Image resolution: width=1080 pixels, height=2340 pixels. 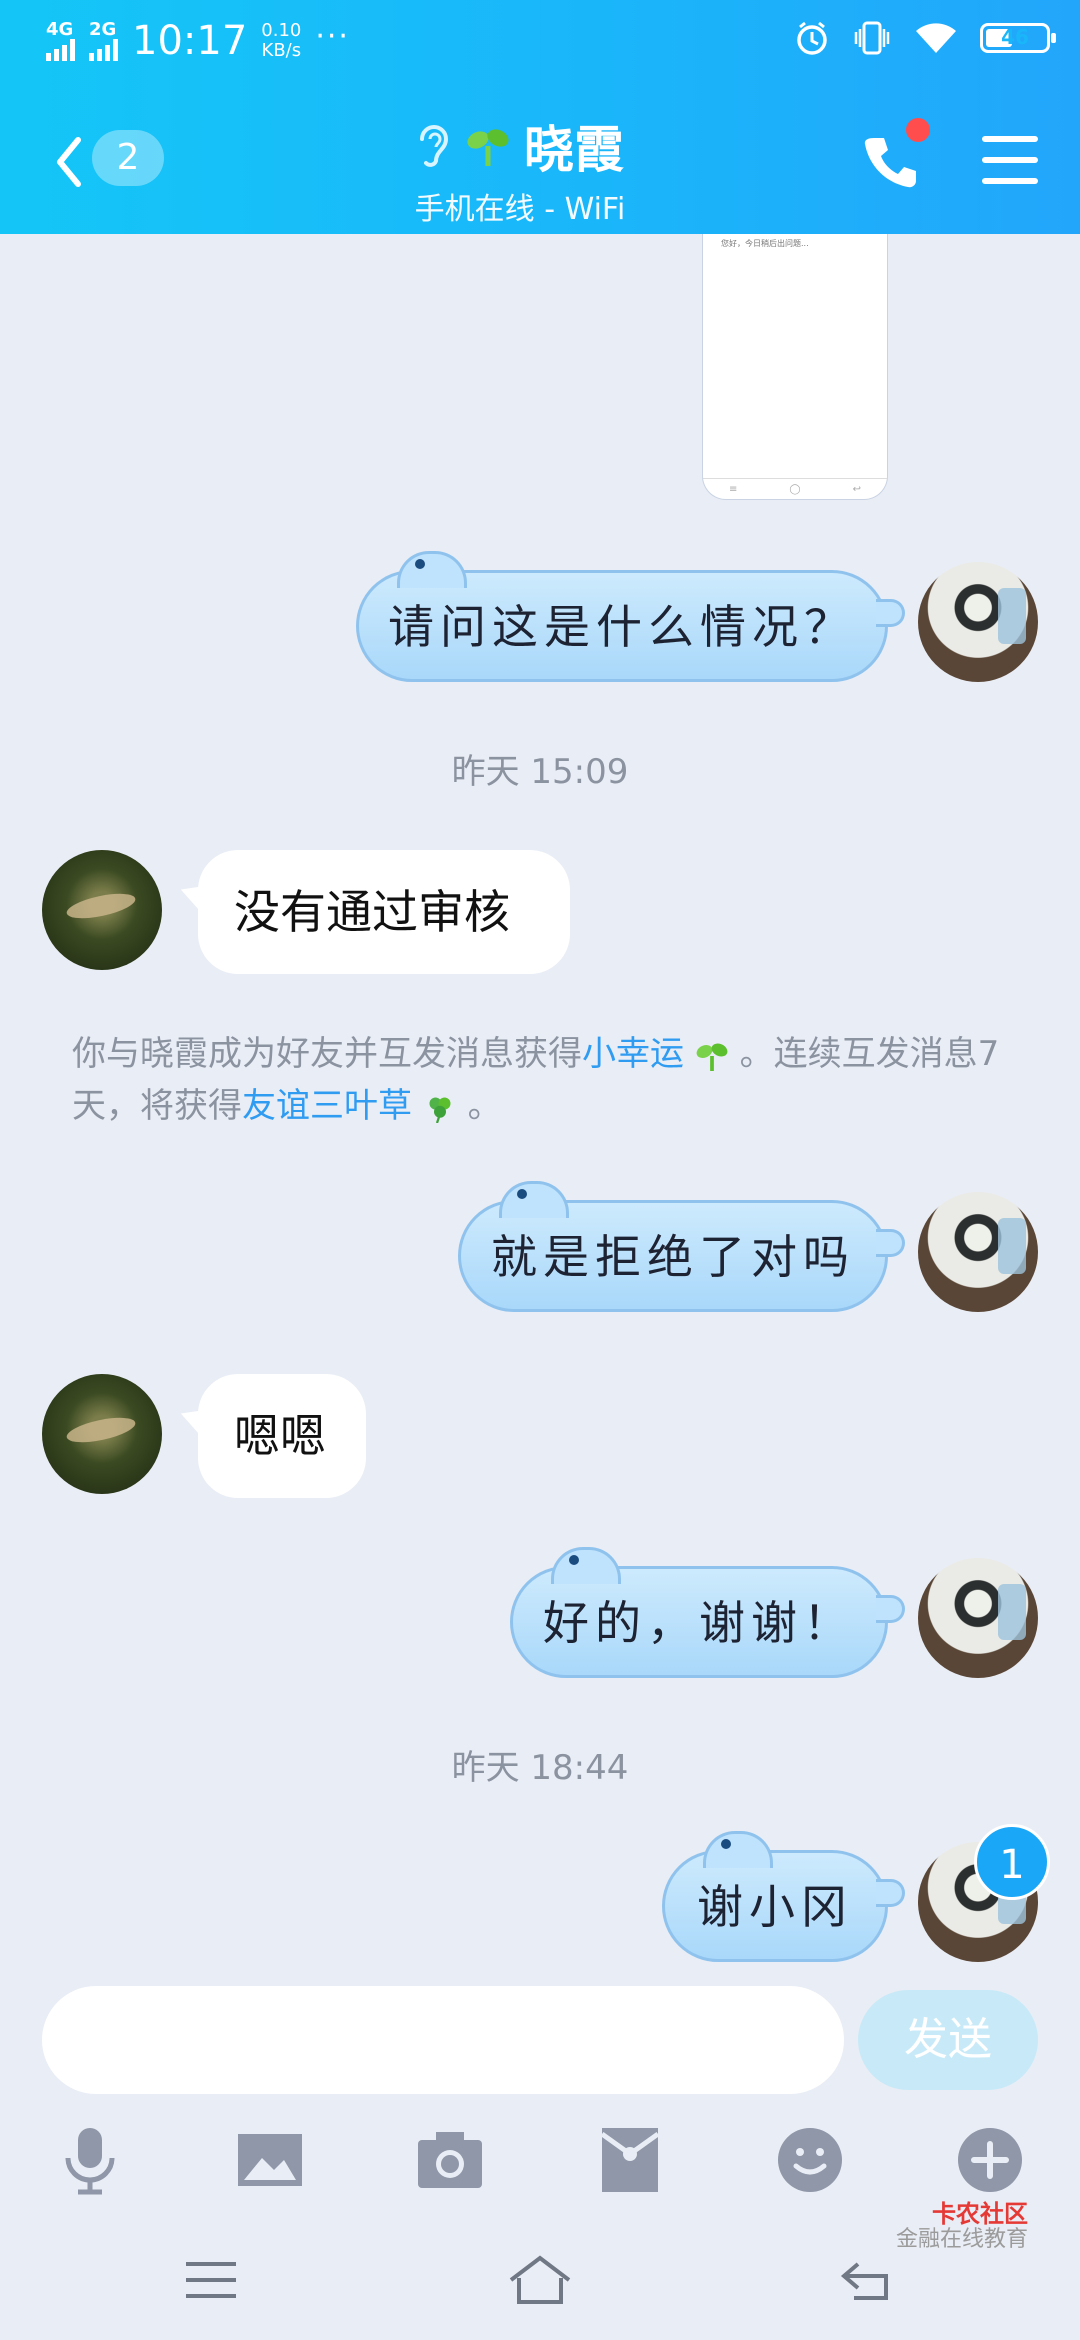 I want to click on system-message: 你与晓霞成为好友并互发消息获得小幸运 。连续互发消息7天，将获得友谊三叶草 。, so click(x=536, y=1080).